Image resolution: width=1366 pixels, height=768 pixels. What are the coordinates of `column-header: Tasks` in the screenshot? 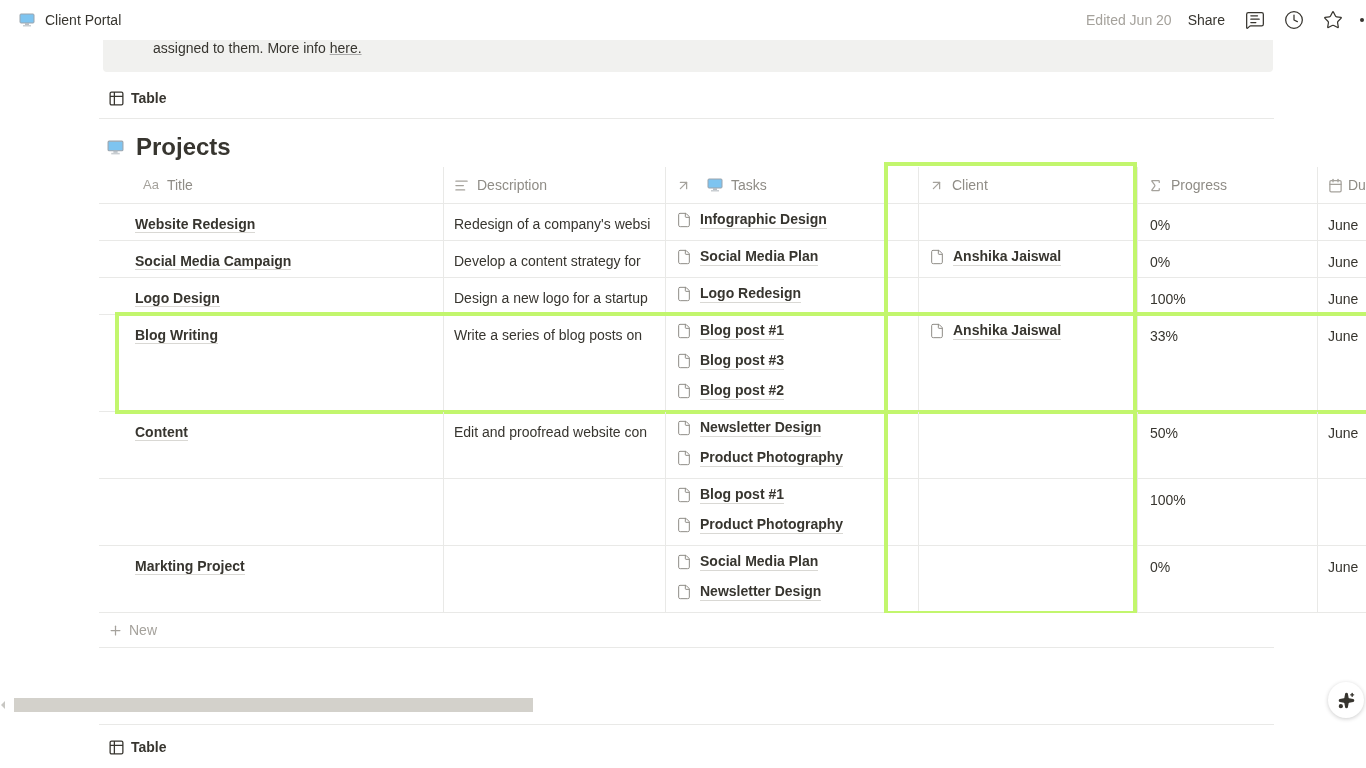 It's located at (791, 185).